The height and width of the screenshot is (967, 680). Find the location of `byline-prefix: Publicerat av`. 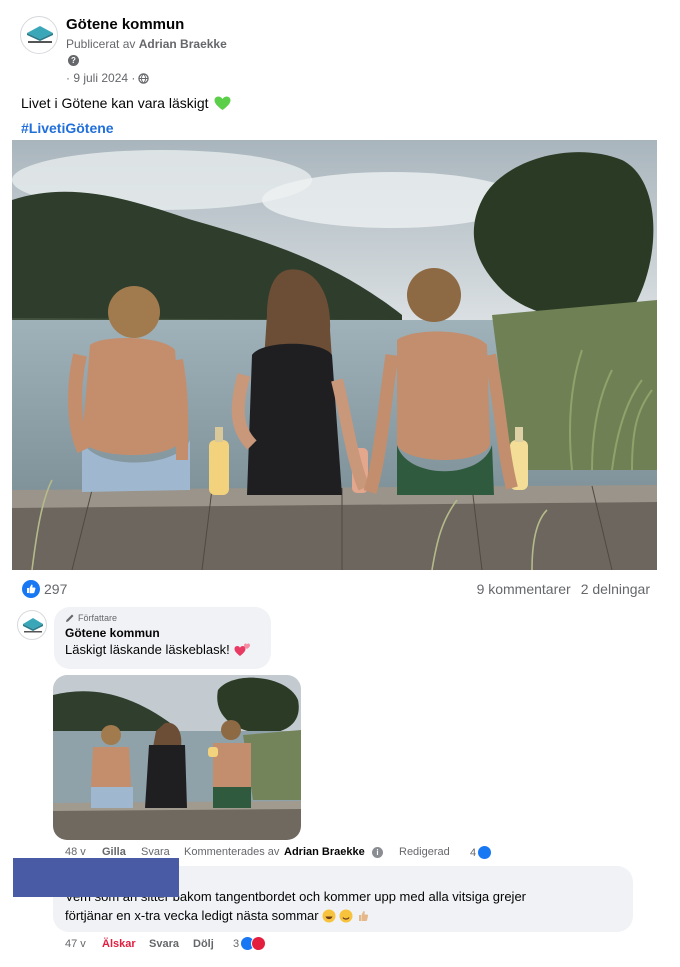

byline-prefix: Publicerat av is located at coordinates (101, 44).